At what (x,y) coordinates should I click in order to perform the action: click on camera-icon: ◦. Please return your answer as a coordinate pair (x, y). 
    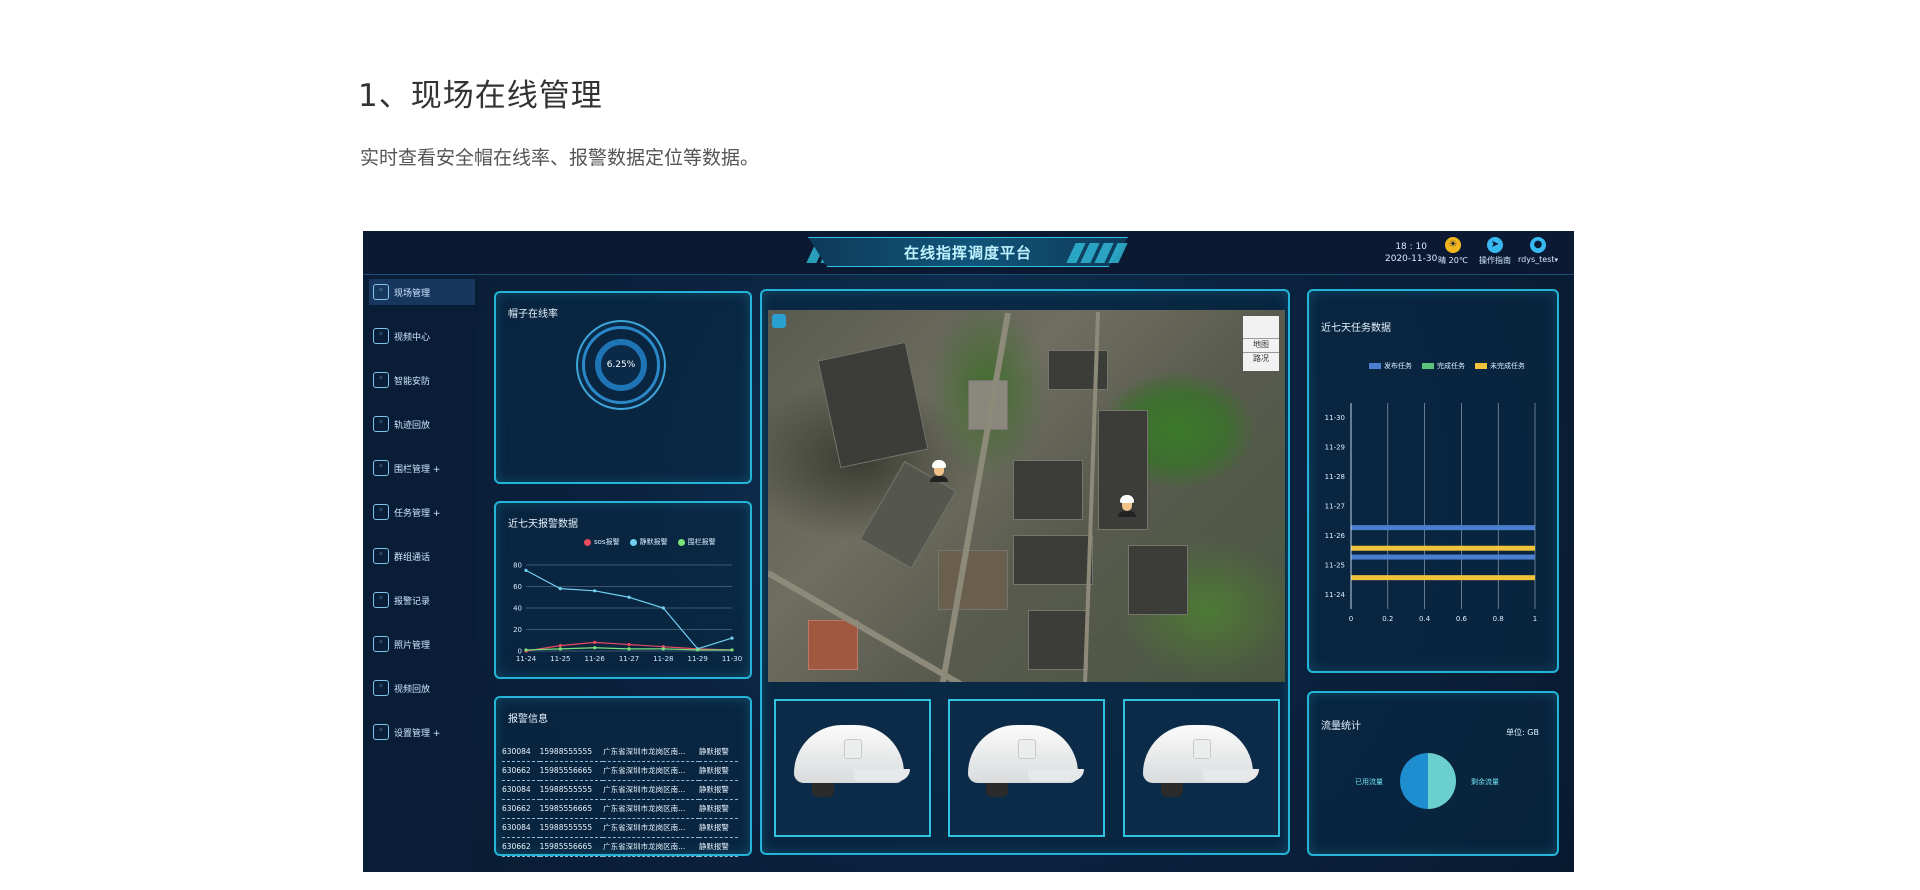
    Looking at the image, I should click on (381, 380).